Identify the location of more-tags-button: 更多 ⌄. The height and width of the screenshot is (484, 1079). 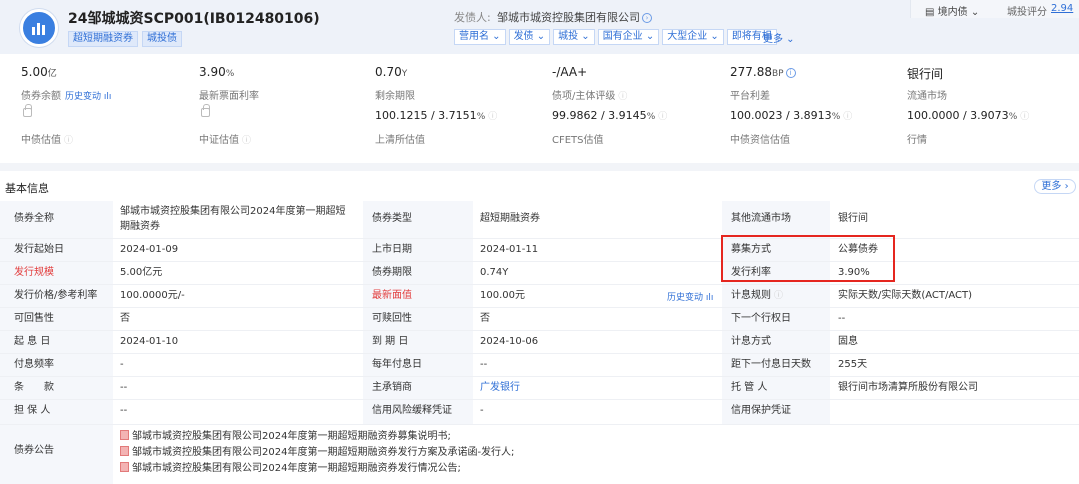
(779, 37).